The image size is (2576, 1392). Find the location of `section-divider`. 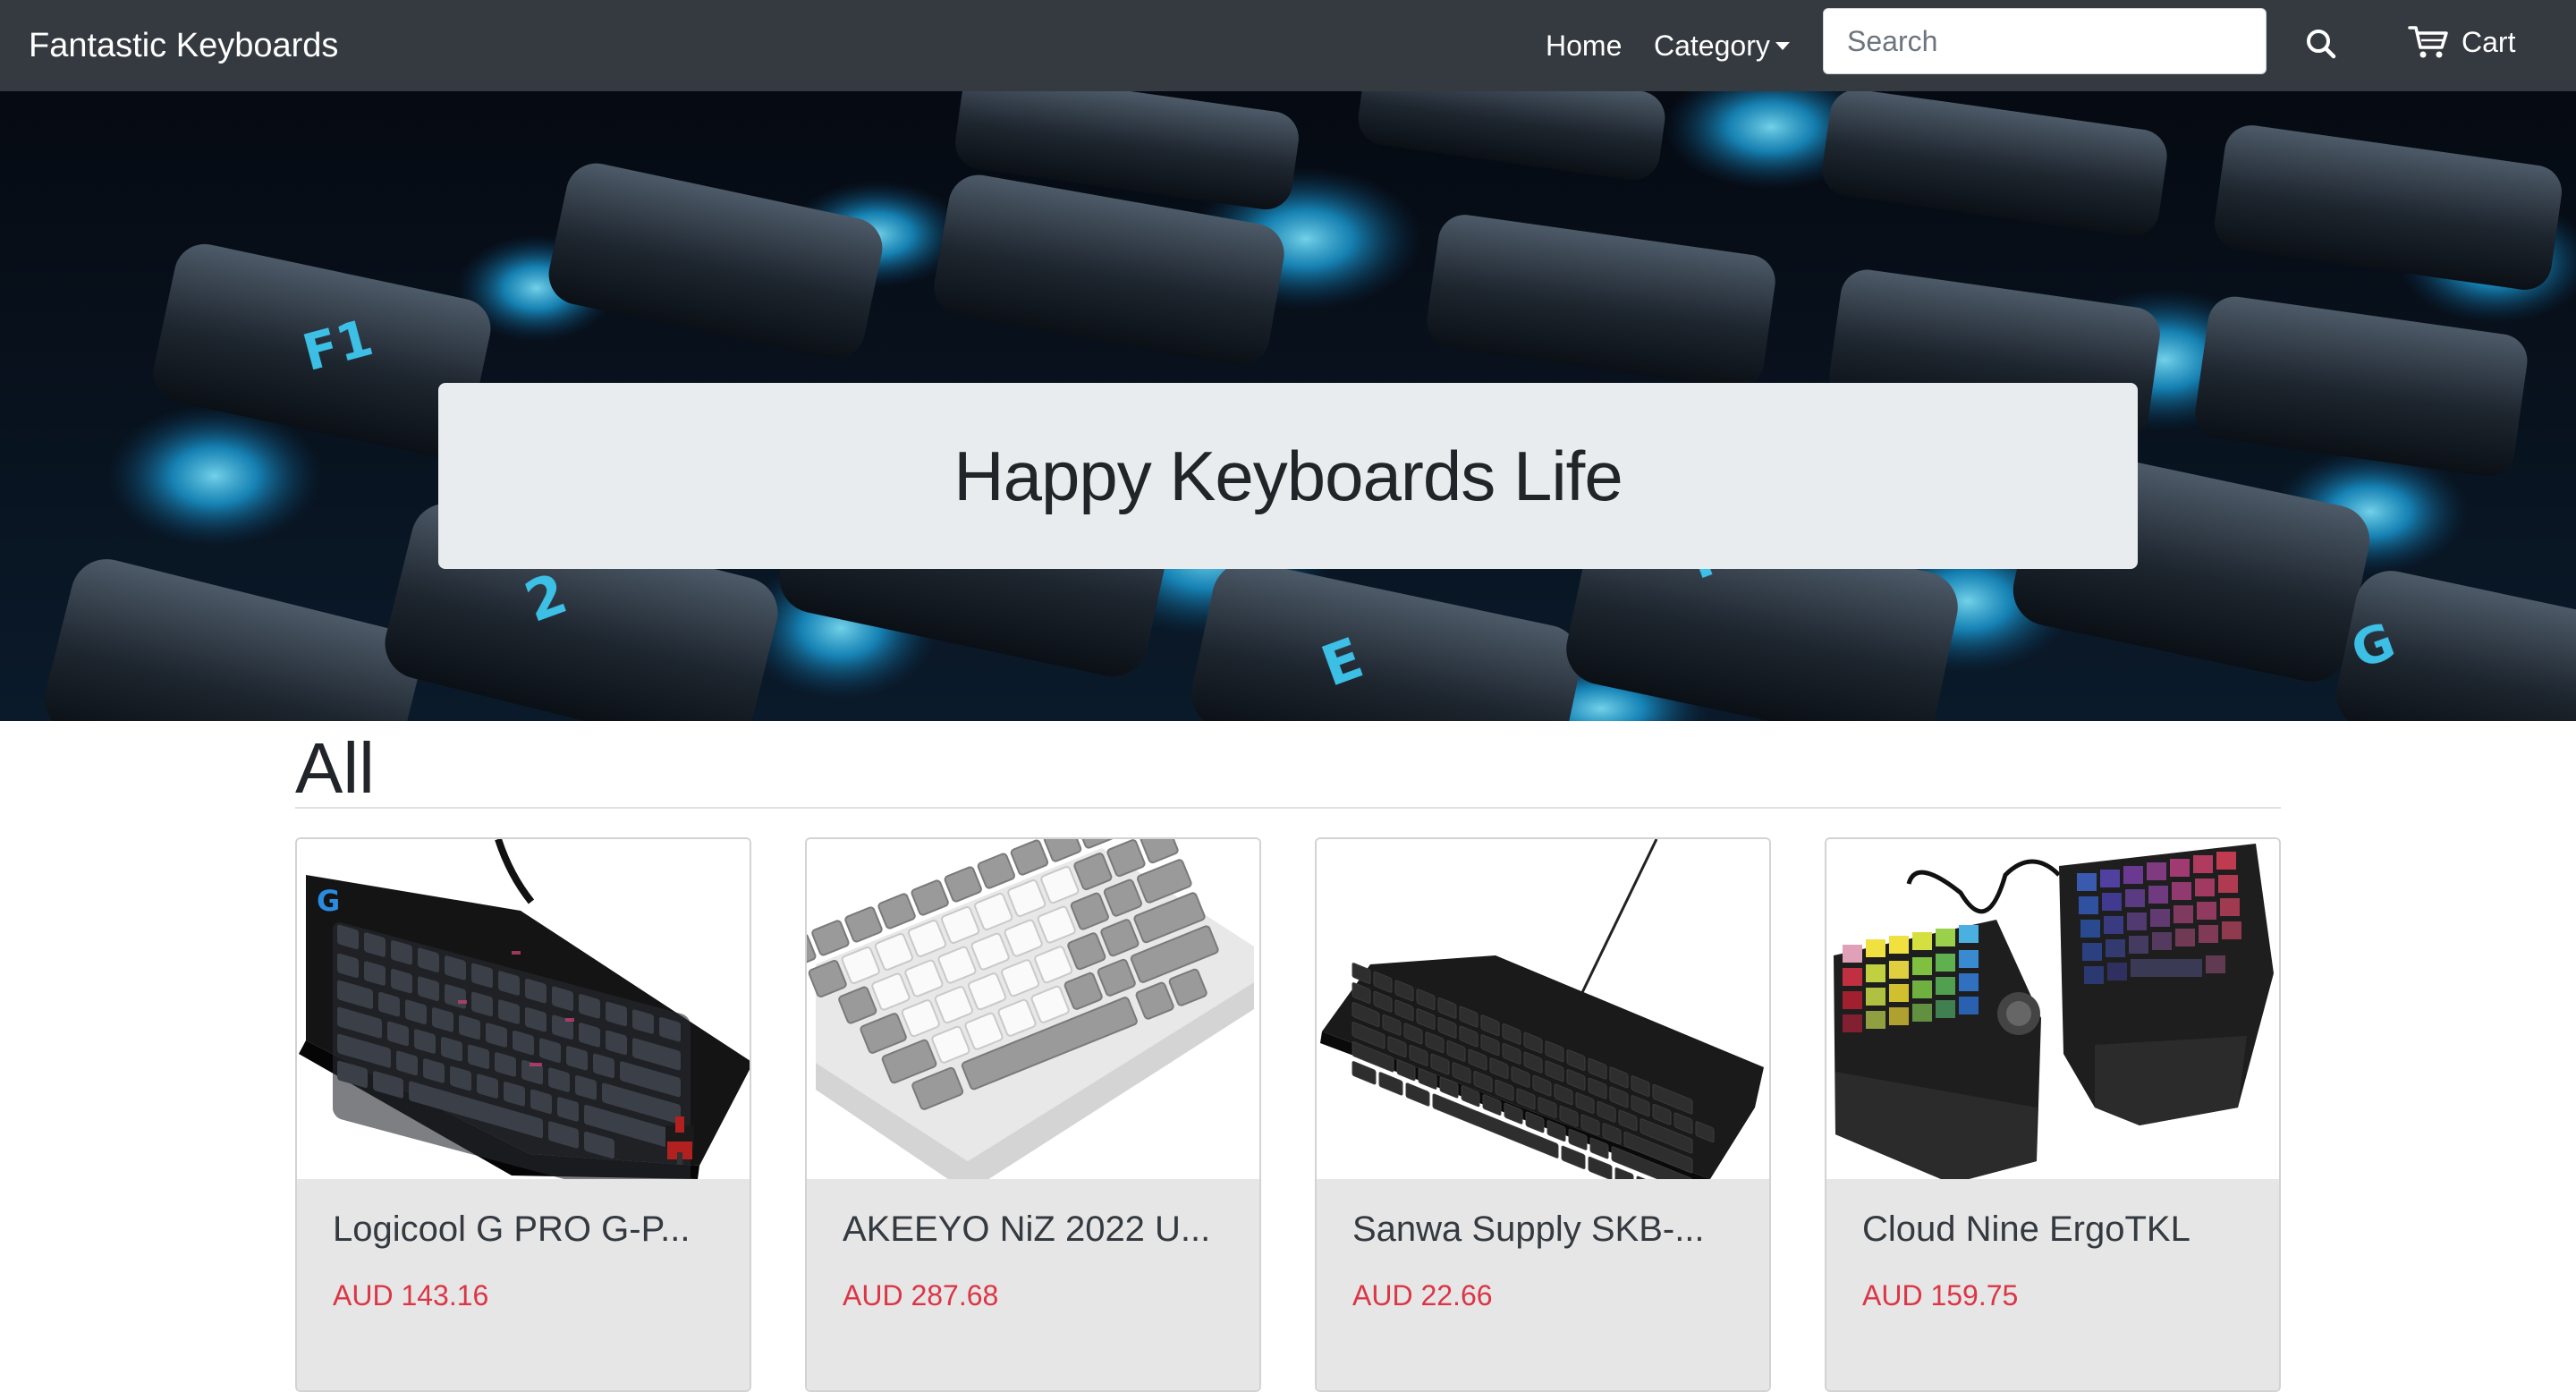

section-divider is located at coordinates (1288, 808).